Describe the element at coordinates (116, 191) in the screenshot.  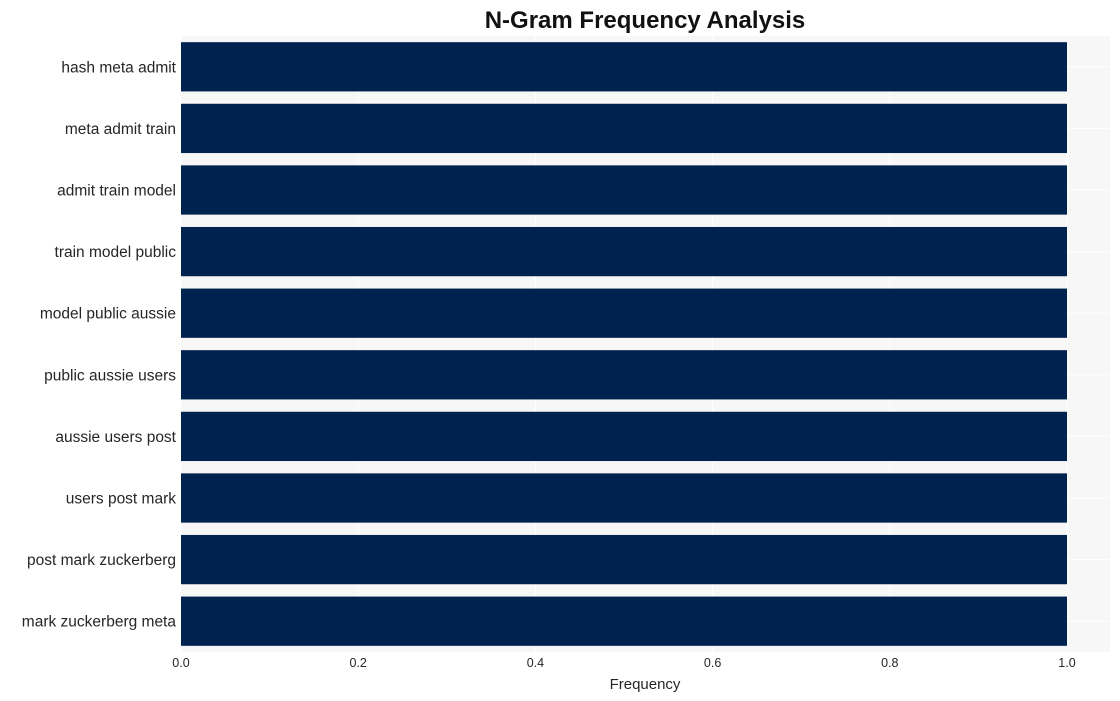
I see `y-tick-label: admit train model` at that location.